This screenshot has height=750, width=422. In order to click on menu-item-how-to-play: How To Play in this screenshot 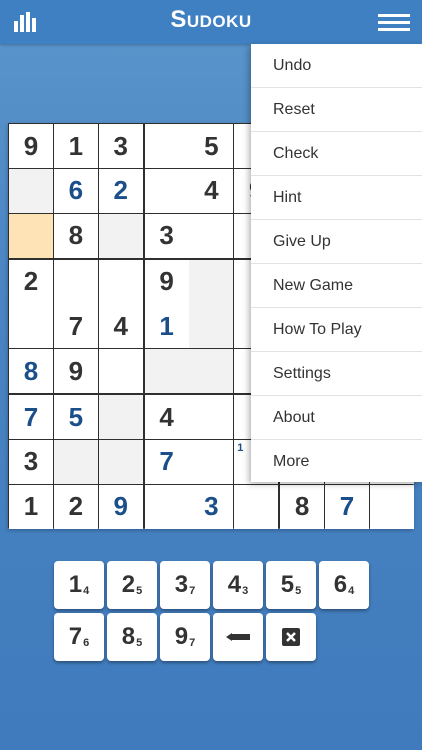, I will do `click(336, 330)`.